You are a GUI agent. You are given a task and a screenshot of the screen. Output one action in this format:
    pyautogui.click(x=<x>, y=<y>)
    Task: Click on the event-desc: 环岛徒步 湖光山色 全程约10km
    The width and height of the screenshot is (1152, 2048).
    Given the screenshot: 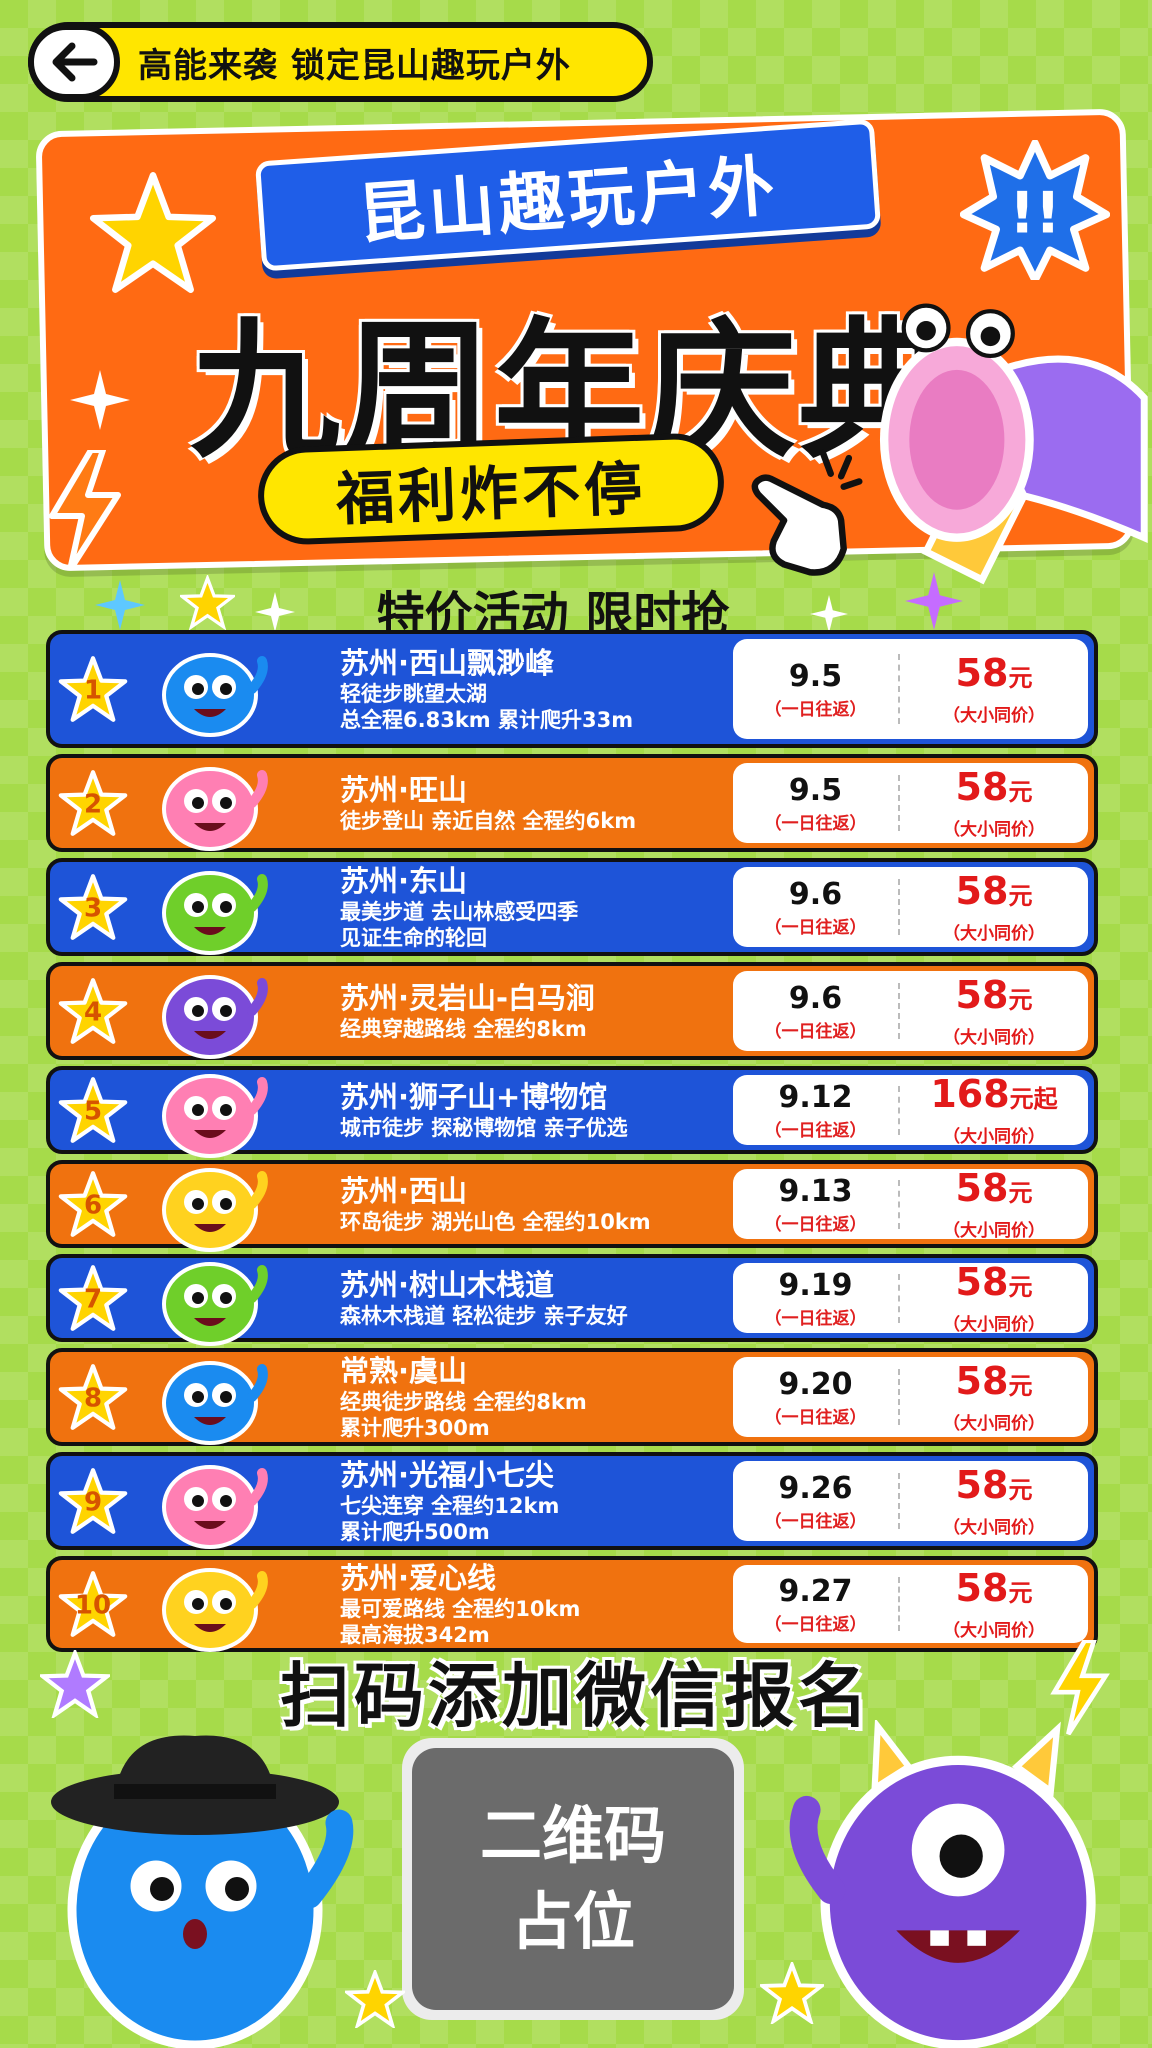 What is the action you would take?
    pyautogui.click(x=495, y=1222)
    